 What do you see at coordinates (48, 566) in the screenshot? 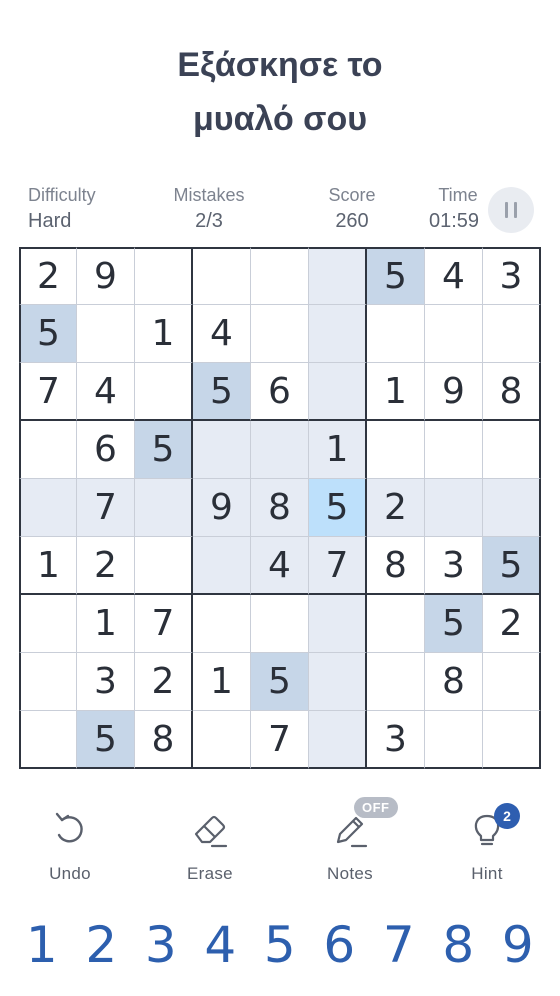
I see `sudoku-cell-r6c1: 1` at bounding box center [48, 566].